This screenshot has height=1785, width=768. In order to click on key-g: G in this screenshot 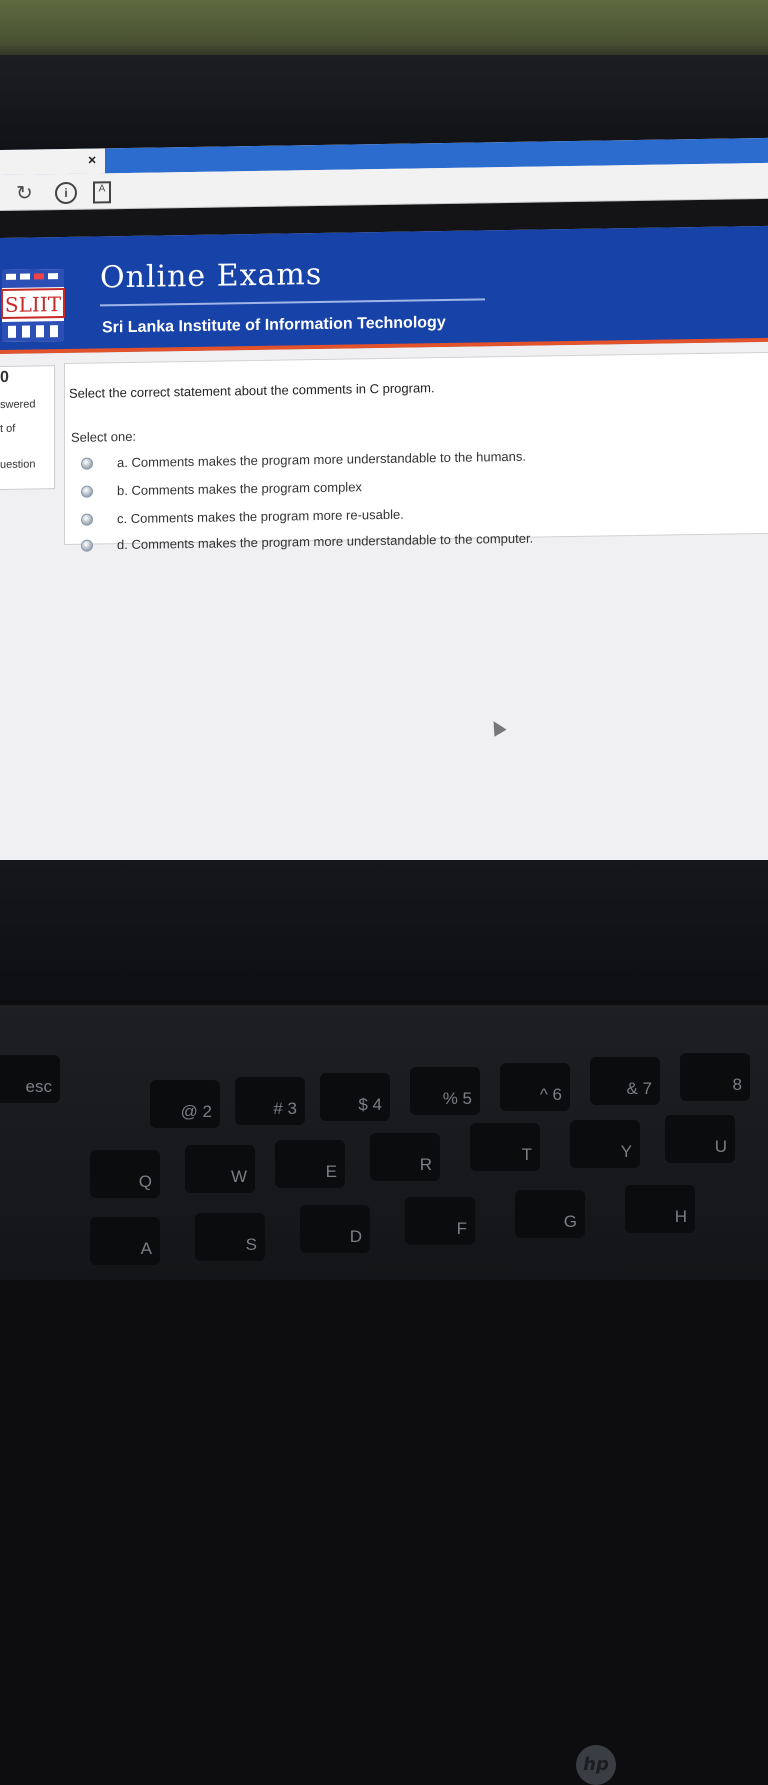, I will do `click(550, 1214)`.